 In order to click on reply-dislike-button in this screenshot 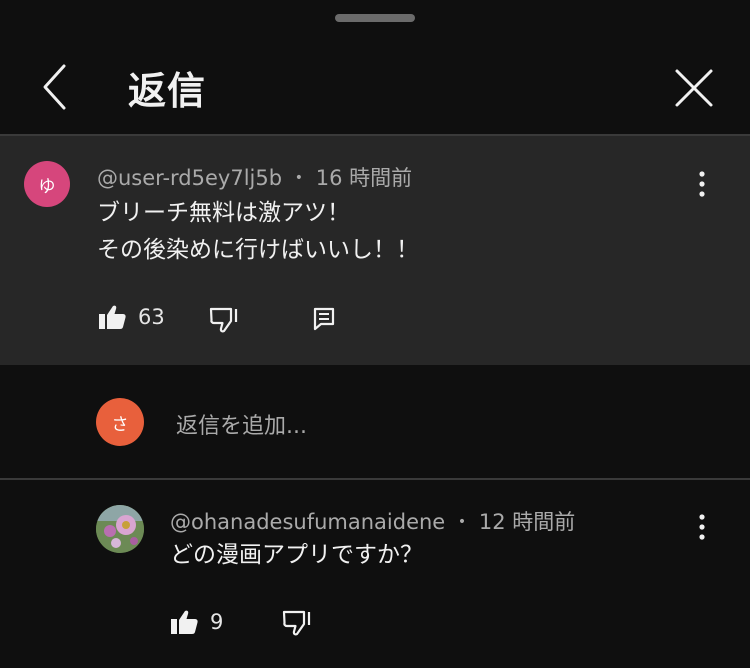, I will do `click(297, 623)`.